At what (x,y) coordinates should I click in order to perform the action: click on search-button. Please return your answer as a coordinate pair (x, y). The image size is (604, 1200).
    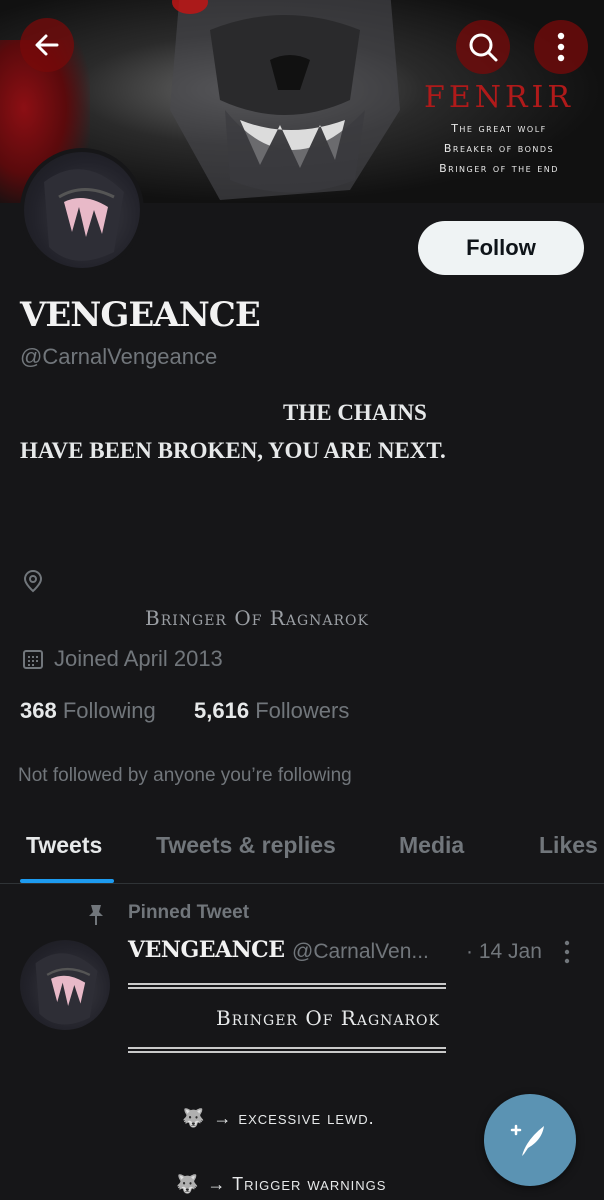
    Looking at the image, I should click on (483, 47).